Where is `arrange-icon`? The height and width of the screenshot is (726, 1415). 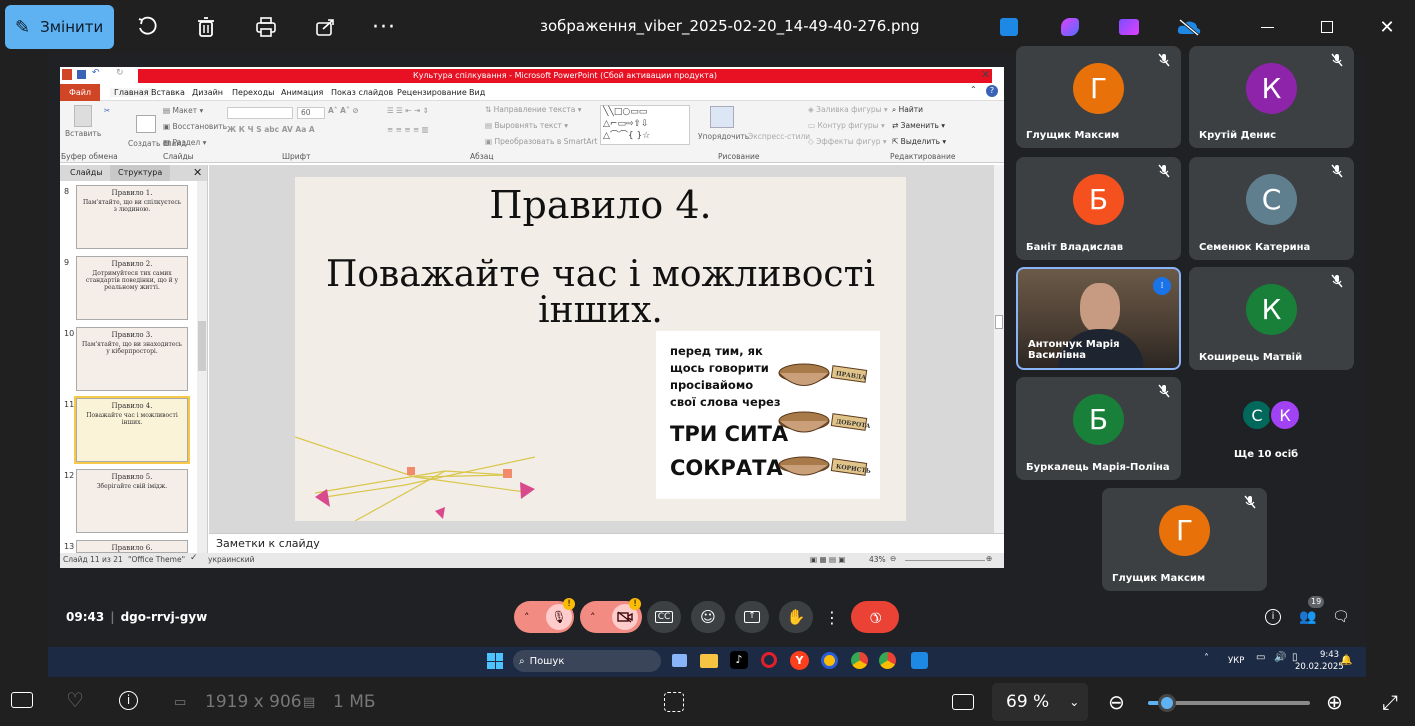 arrange-icon is located at coordinates (722, 117).